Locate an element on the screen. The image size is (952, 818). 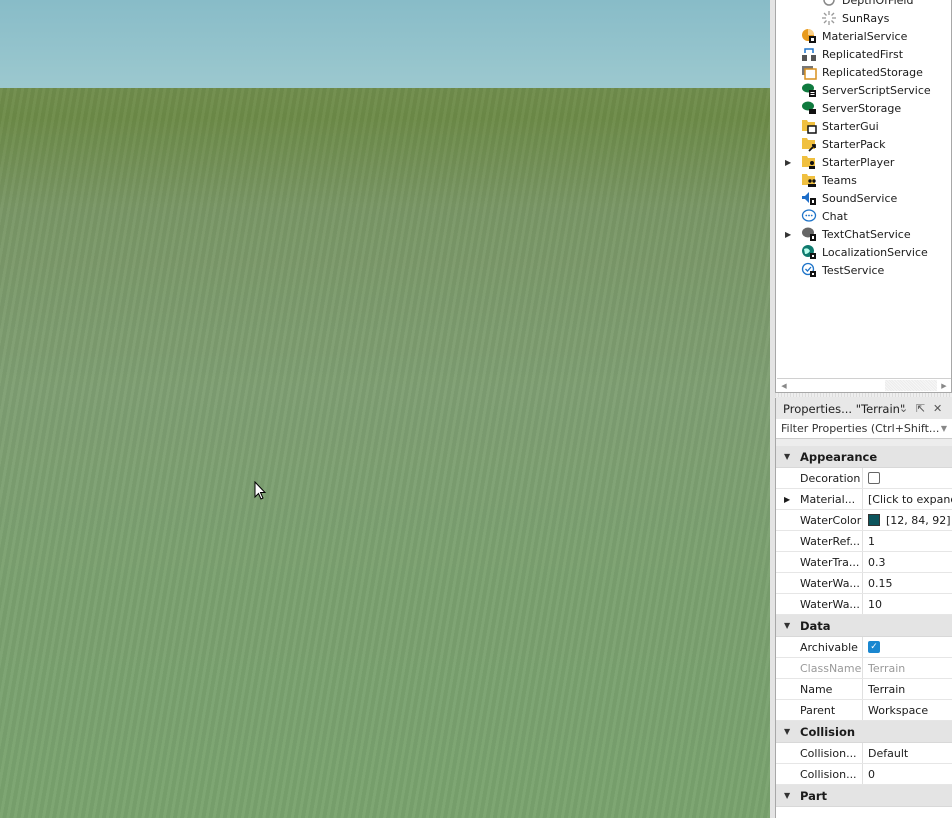
property-row: ClassName Terrain is located at coordinates (864, 668).